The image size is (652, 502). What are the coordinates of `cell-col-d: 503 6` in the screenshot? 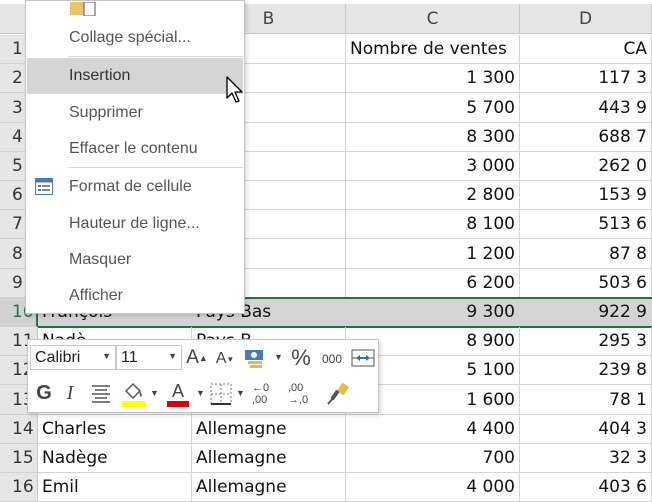 It's located at (586, 283).